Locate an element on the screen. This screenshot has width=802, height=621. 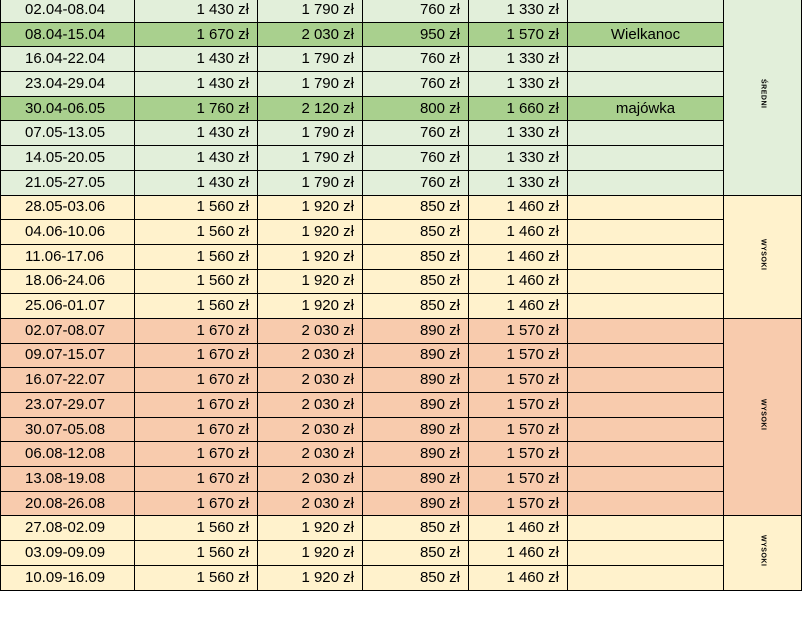
date-range-cell: 16.07-22.07 is located at coordinates (67, 380).